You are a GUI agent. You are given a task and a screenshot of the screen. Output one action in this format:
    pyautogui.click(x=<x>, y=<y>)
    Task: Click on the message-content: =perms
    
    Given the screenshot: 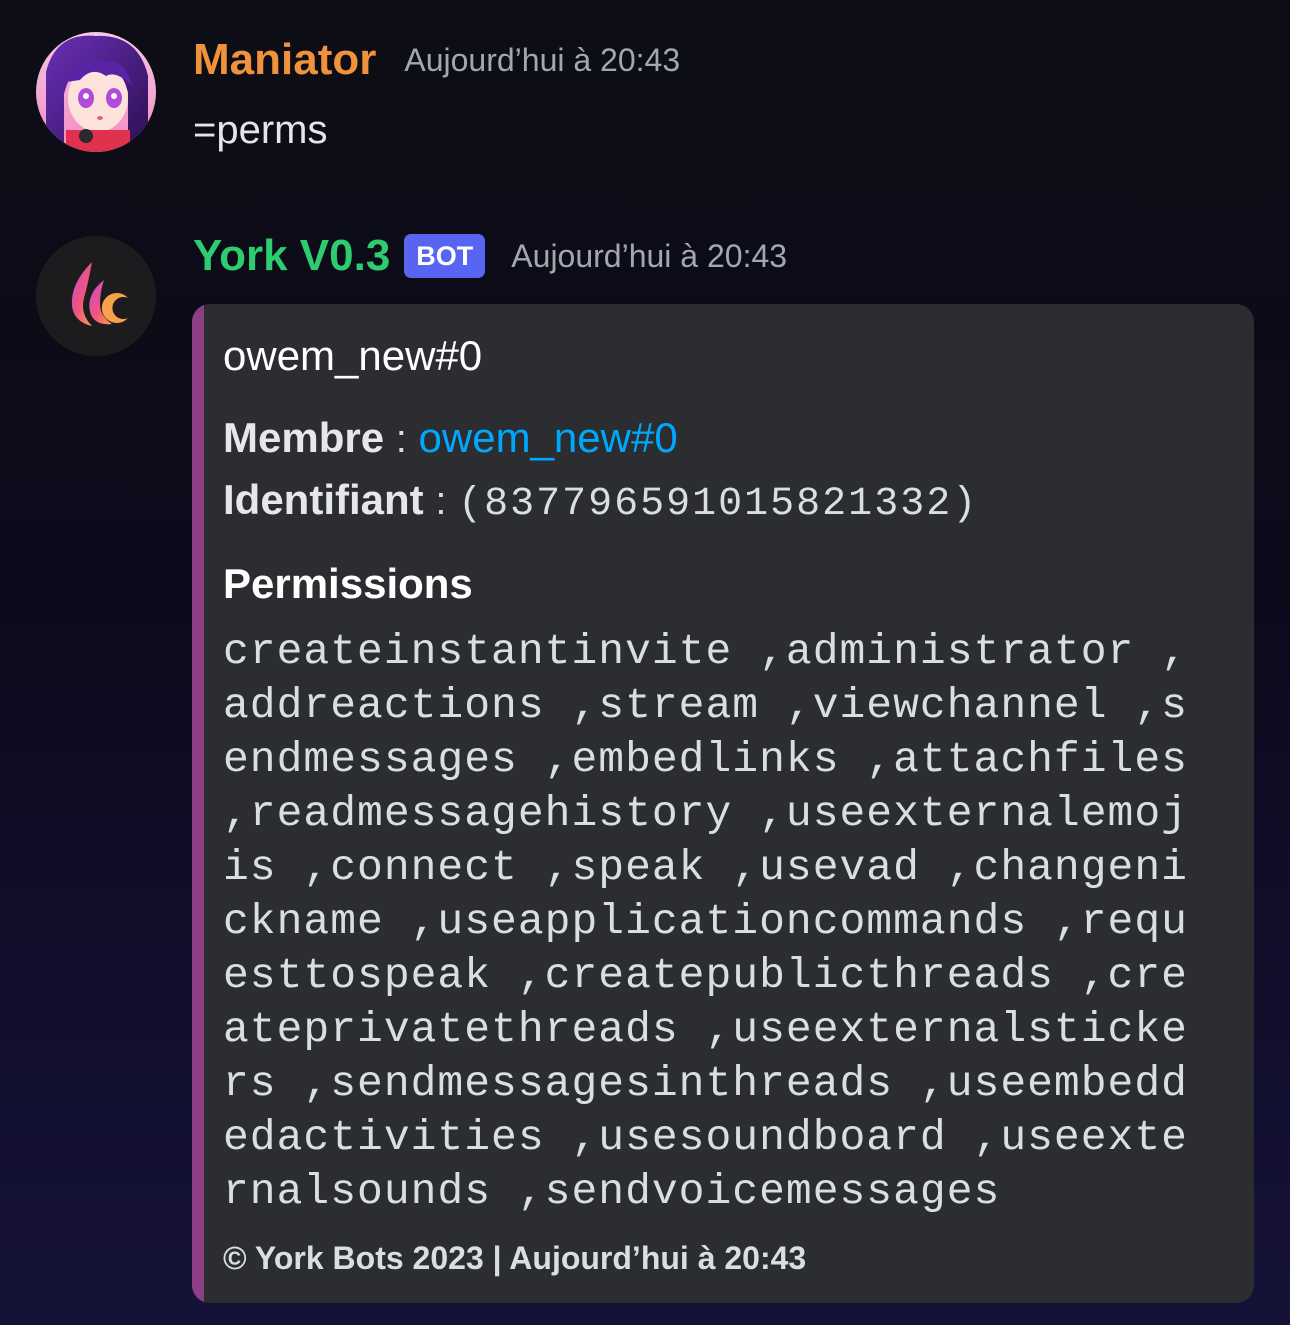 What is the action you would take?
    pyautogui.click(x=260, y=130)
    